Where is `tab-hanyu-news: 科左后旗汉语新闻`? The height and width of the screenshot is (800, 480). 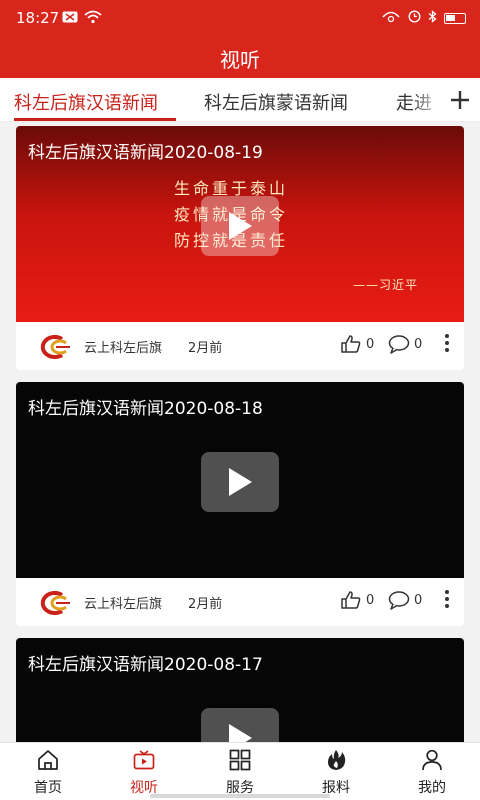 tab-hanyu-news: 科左后旗汉语新闻 is located at coordinates (86, 102).